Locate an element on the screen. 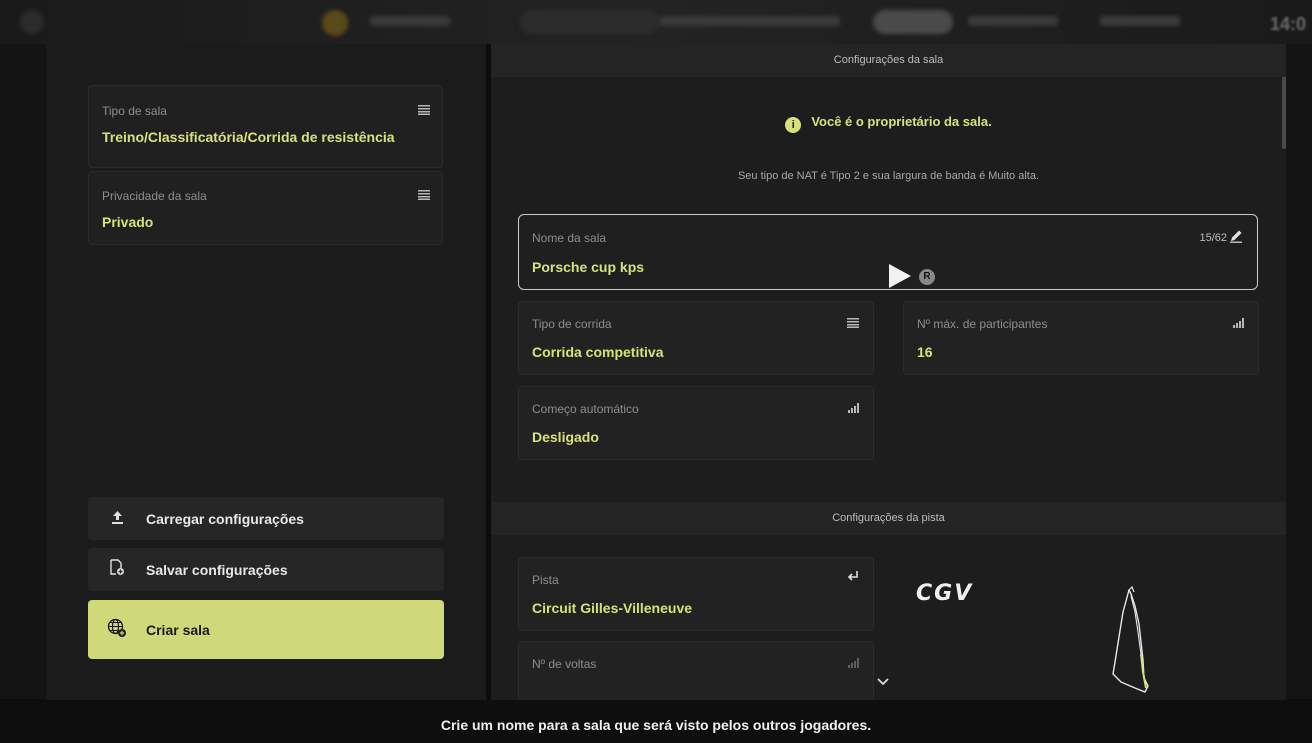 The width and height of the screenshot is (1312, 743). globe-add-icon is located at coordinates (117, 630).